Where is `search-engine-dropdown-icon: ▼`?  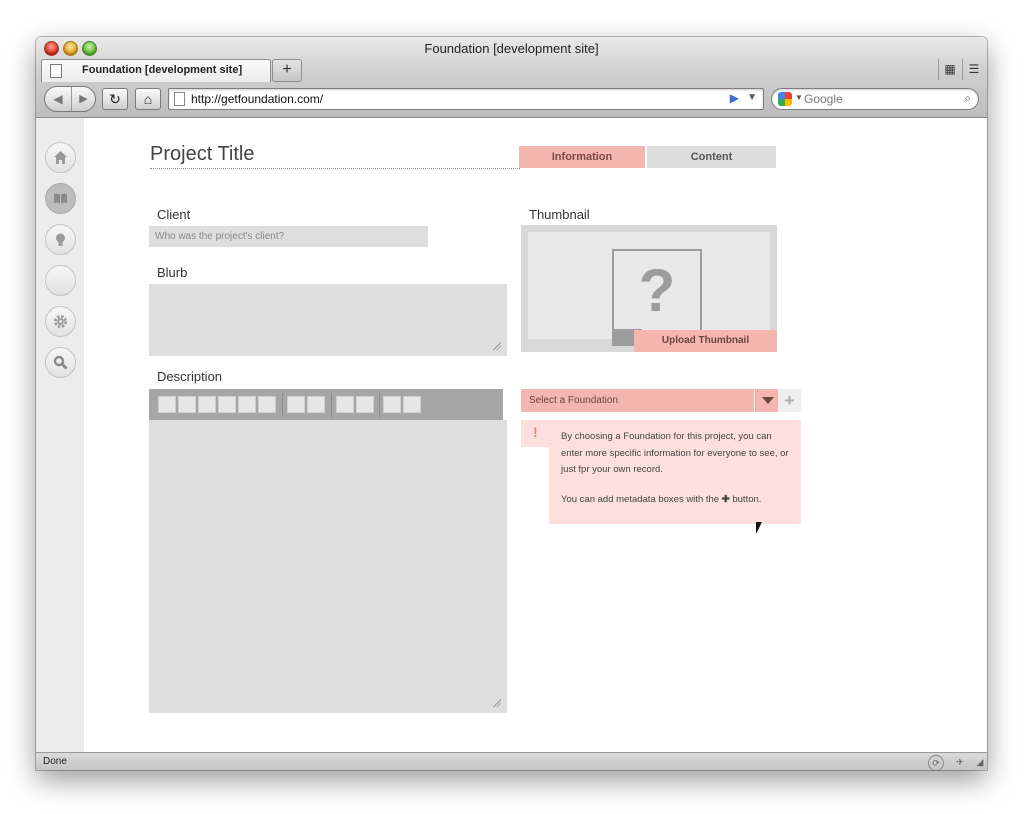 search-engine-dropdown-icon: ▼ is located at coordinates (799, 97).